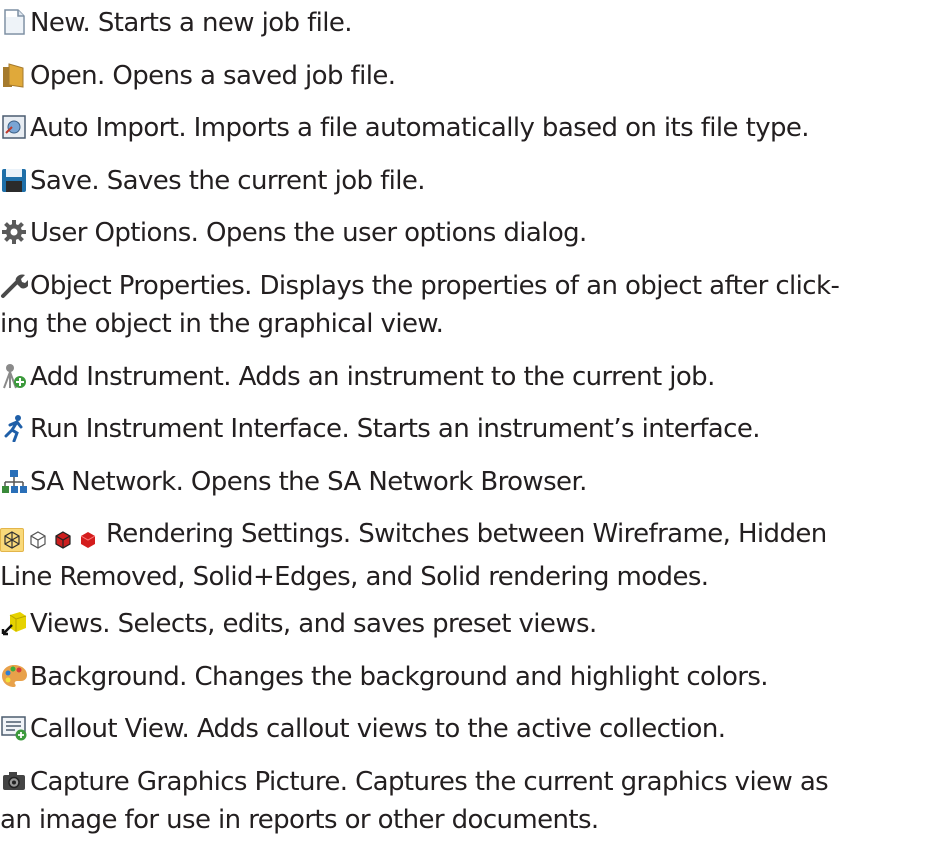  I want to click on camera-icon, so click(14, 781).